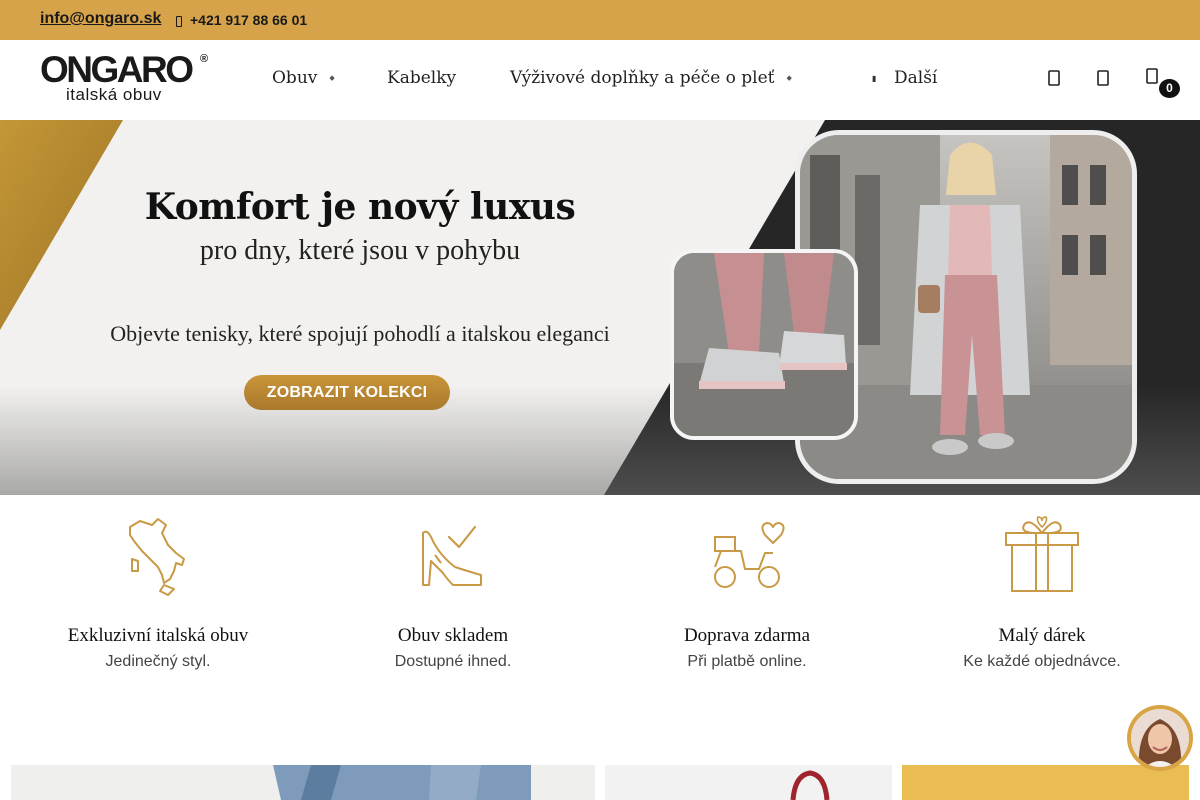 Image resolution: width=1200 pixels, height=800 pixels. I want to click on feature-subtitle: Jedinečný styl., so click(158, 661).